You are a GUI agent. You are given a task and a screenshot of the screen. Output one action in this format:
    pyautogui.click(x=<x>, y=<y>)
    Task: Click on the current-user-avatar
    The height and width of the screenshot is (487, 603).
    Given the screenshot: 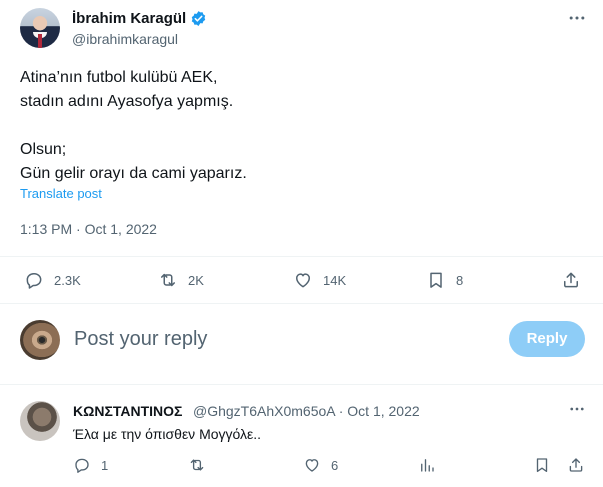 What is the action you would take?
    pyautogui.click(x=40, y=340)
    